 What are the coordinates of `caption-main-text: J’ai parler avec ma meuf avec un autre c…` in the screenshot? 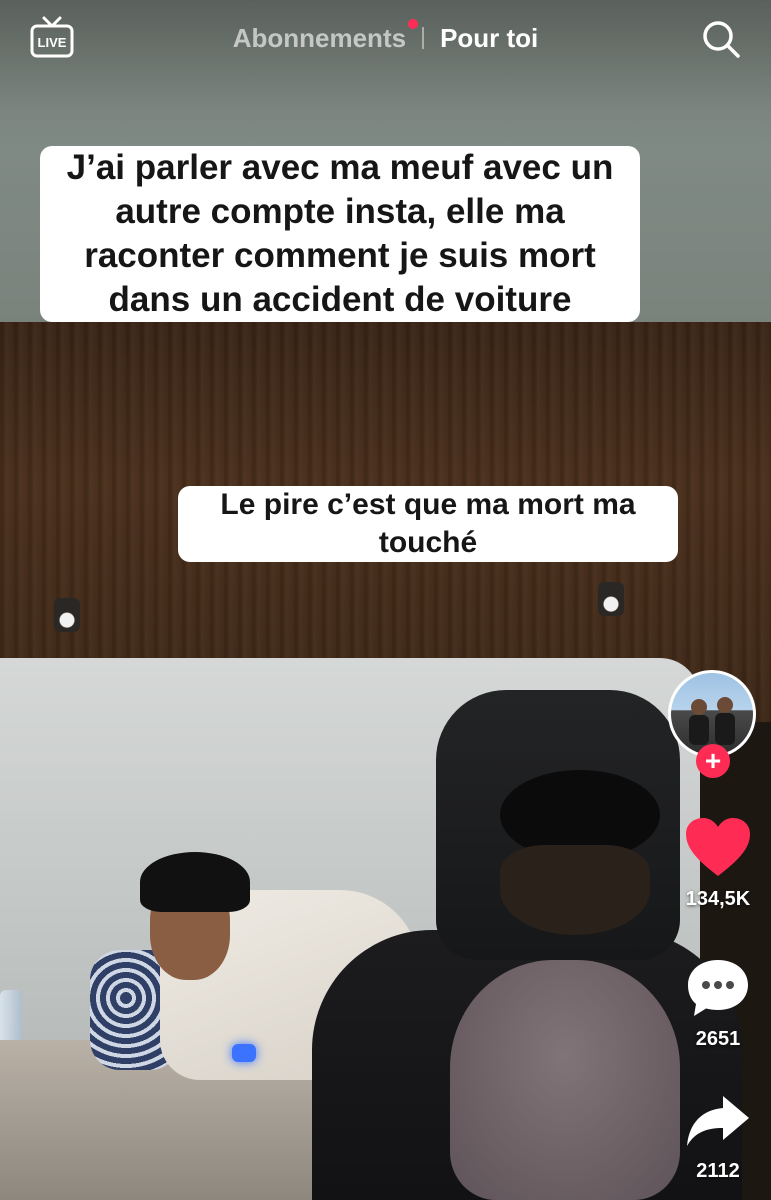 It's located at (340, 234).